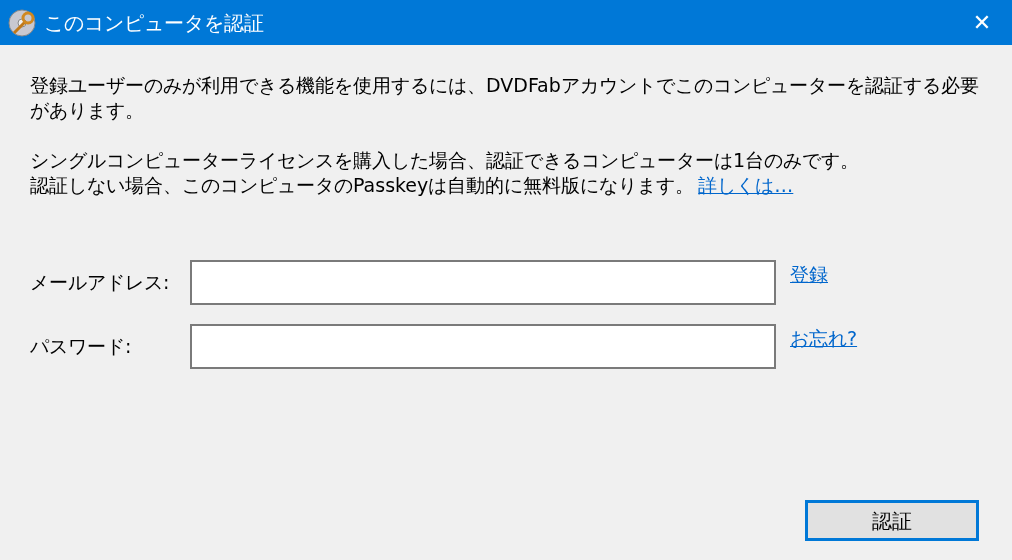 The width and height of the screenshot is (1012, 560). Describe the element at coordinates (154, 23) in the screenshot. I see `window-title: このコンピュータを認証` at that location.